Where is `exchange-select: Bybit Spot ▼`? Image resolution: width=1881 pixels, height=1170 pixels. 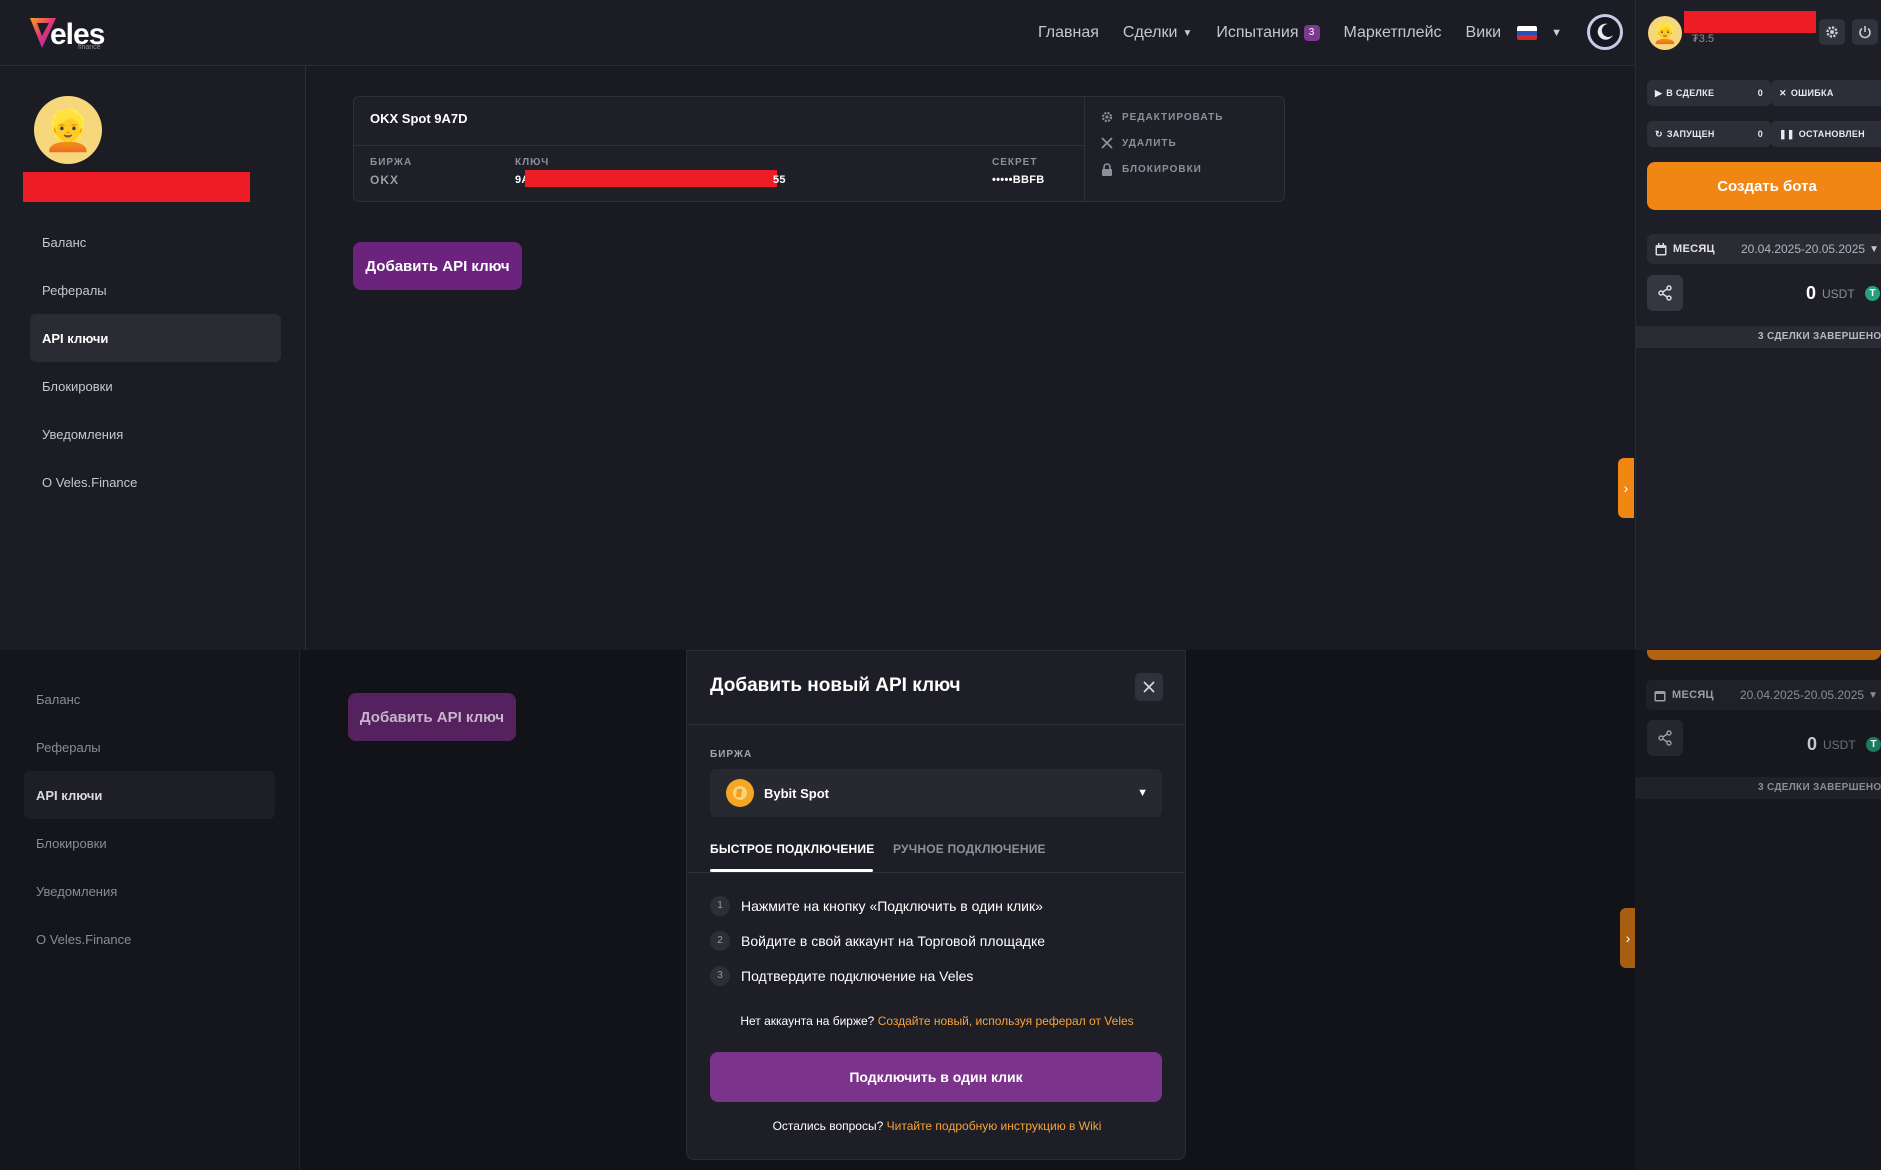 exchange-select: Bybit Spot ▼ is located at coordinates (936, 793).